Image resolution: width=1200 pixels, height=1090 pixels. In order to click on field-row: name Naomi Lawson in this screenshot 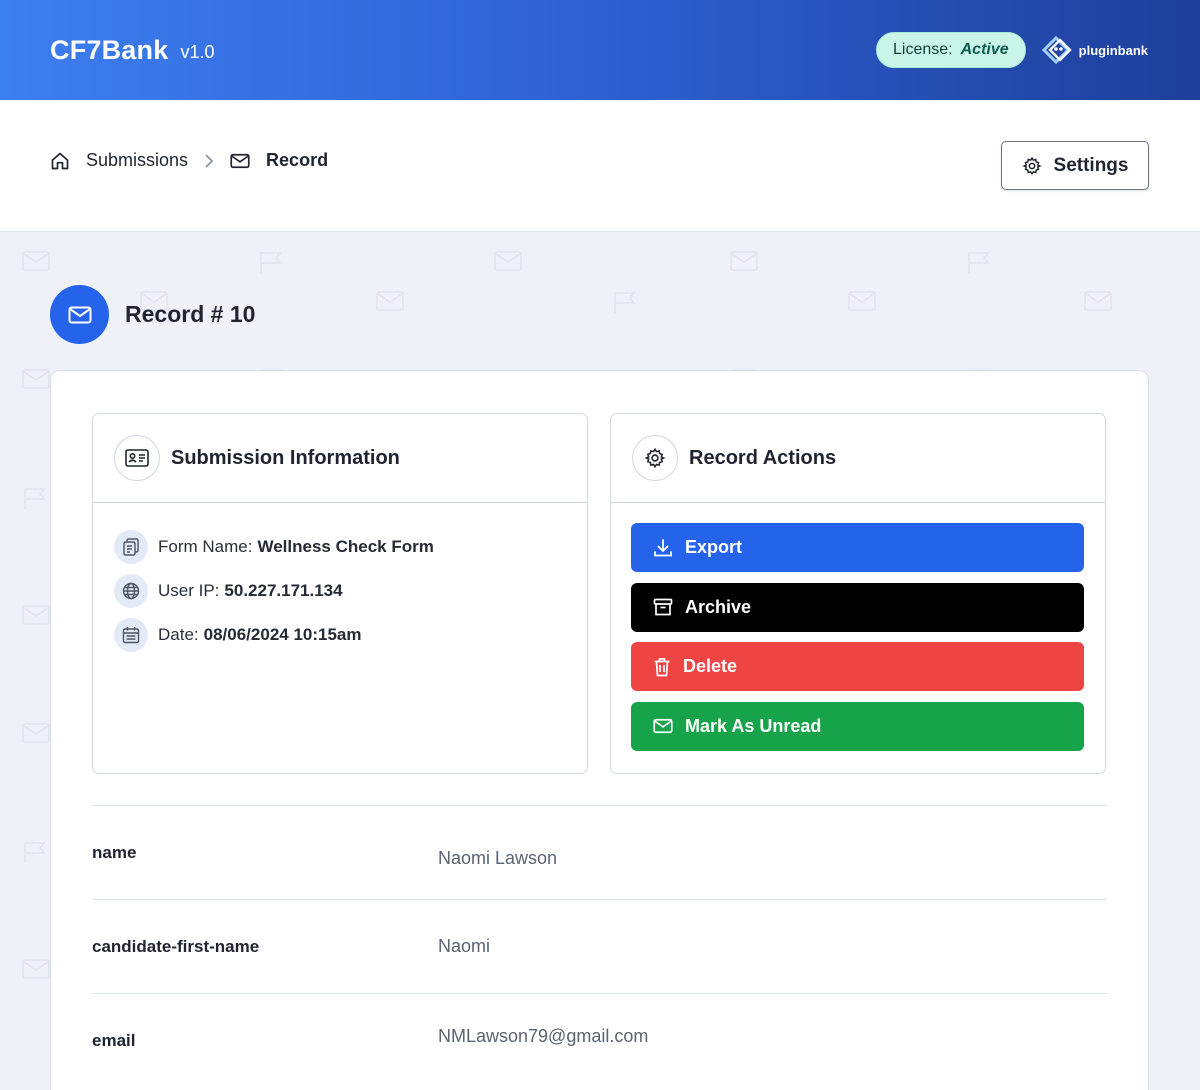, I will do `click(599, 852)`.